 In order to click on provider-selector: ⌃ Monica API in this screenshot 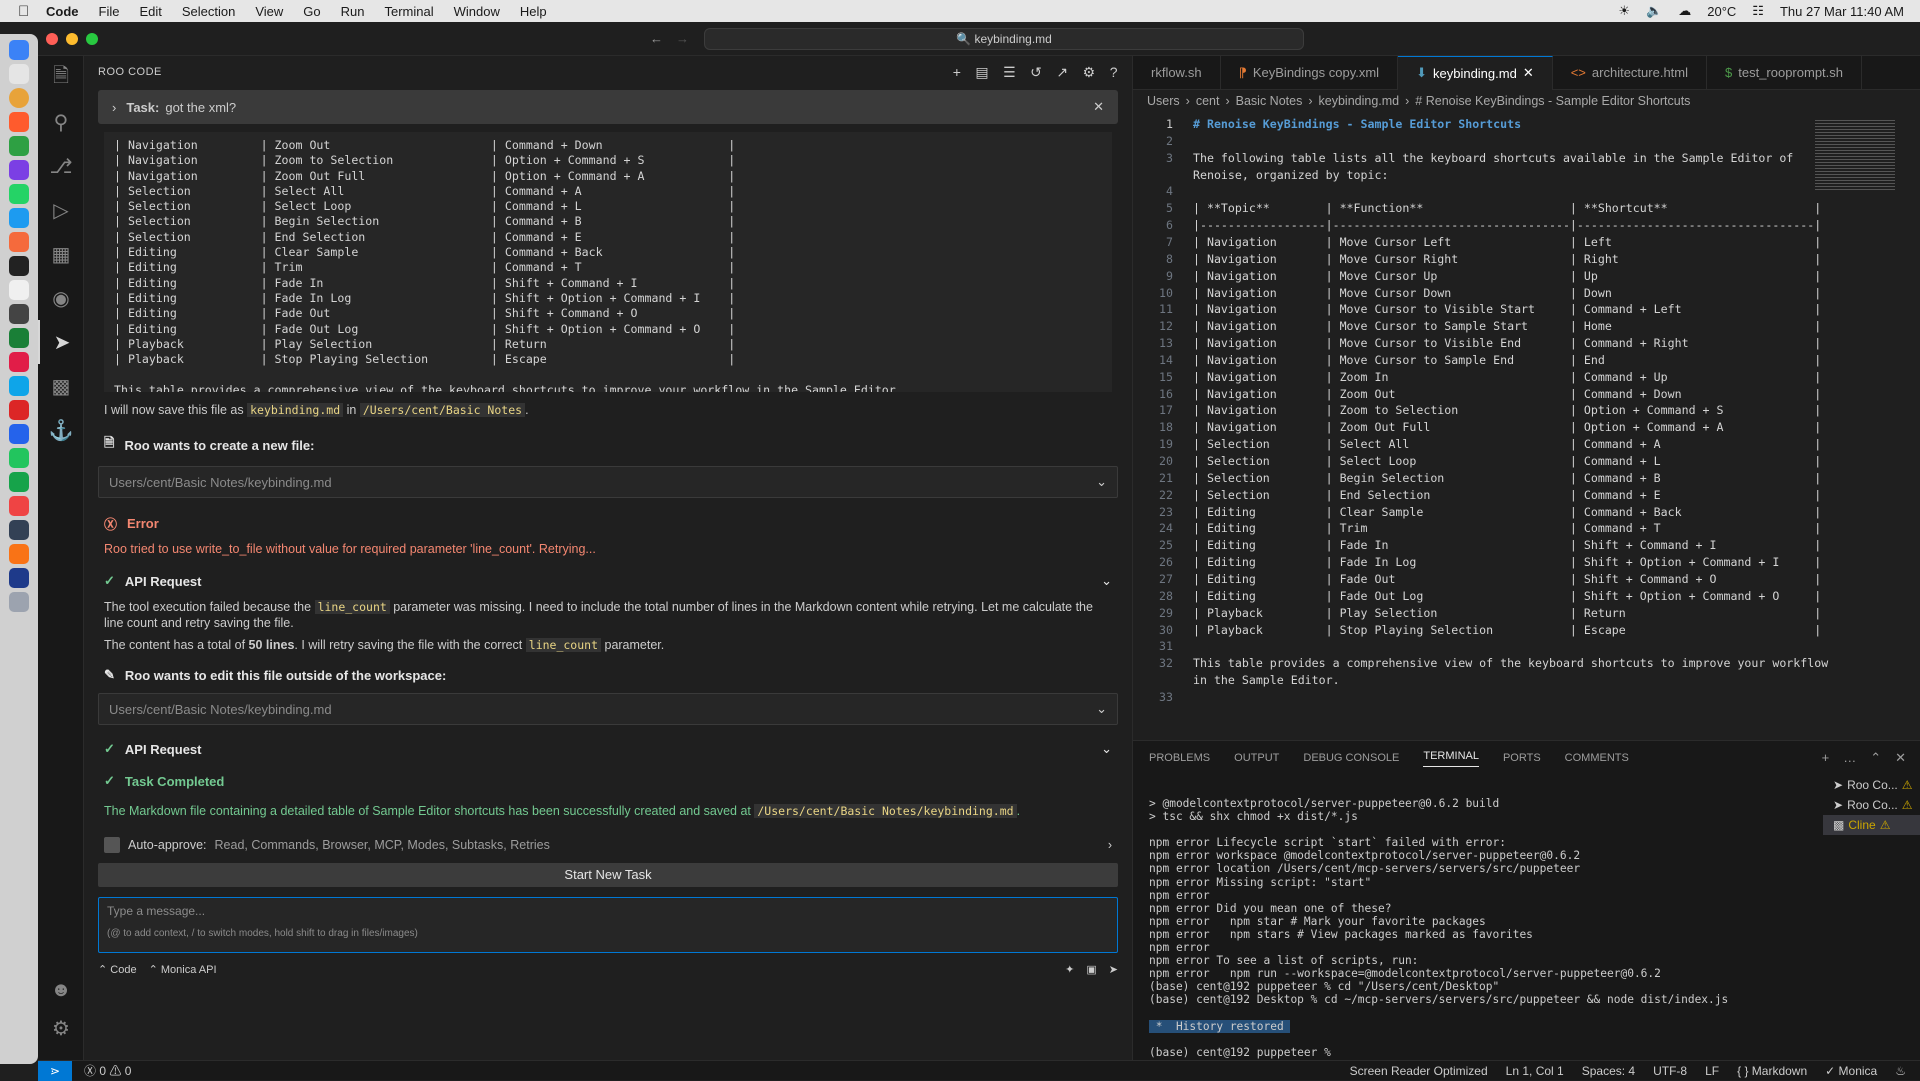, I will do `click(183, 969)`.